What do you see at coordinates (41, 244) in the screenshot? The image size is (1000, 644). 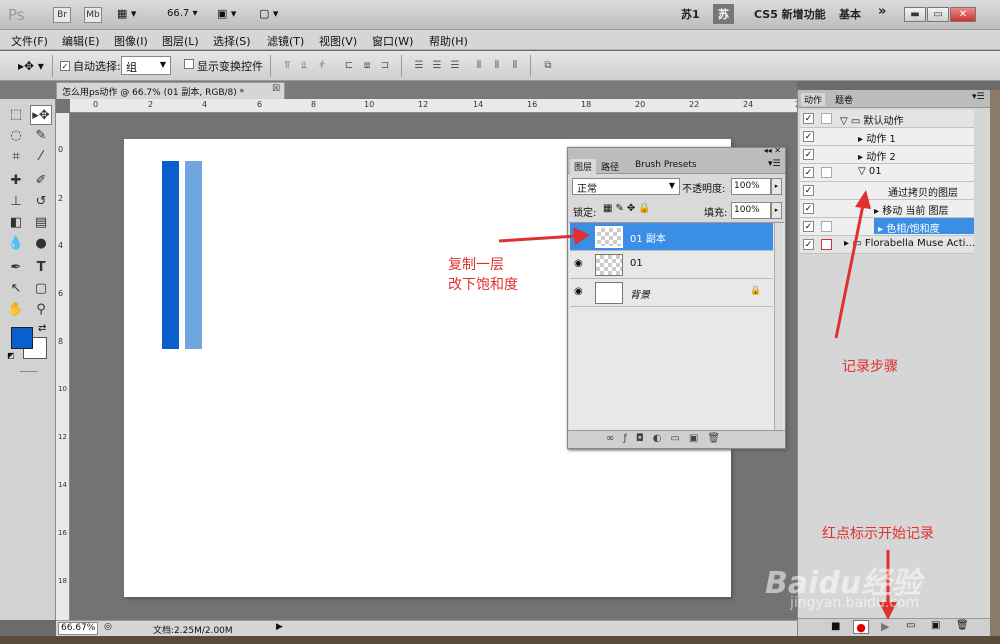 I see `dodge-tool-icon: ●` at bounding box center [41, 244].